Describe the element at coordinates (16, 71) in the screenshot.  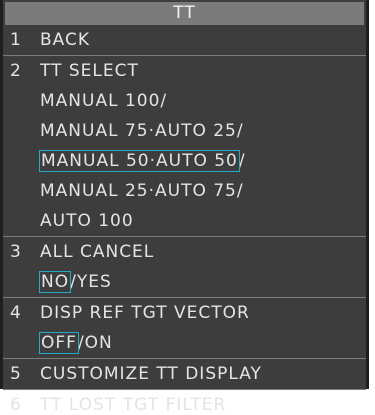
I see `menu-item-number: 2` at that location.